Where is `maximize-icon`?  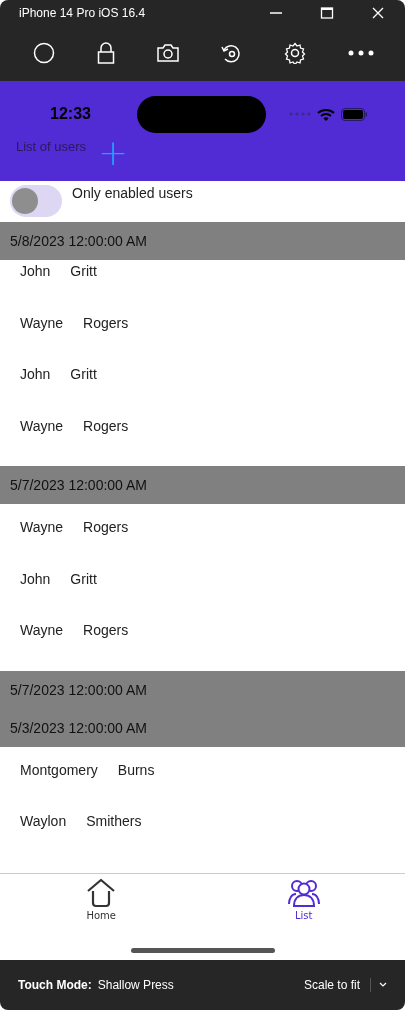 maximize-icon is located at coordinates (327, 12).